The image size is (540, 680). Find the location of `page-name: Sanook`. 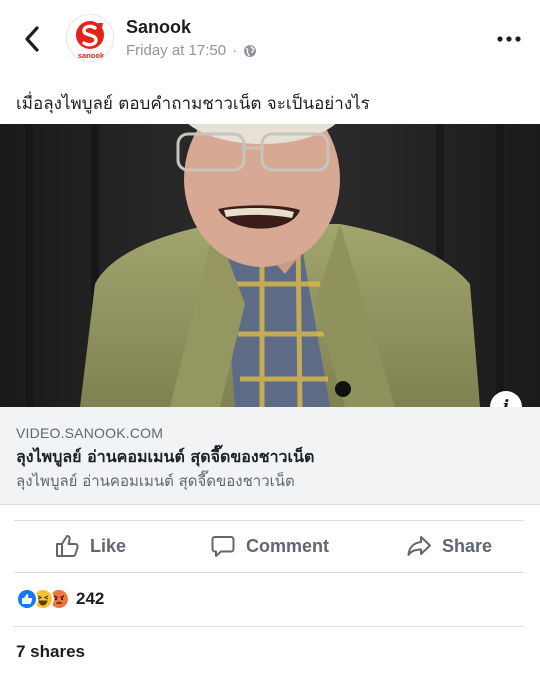

page-name: Sanook is located at coordinates (158, 27).